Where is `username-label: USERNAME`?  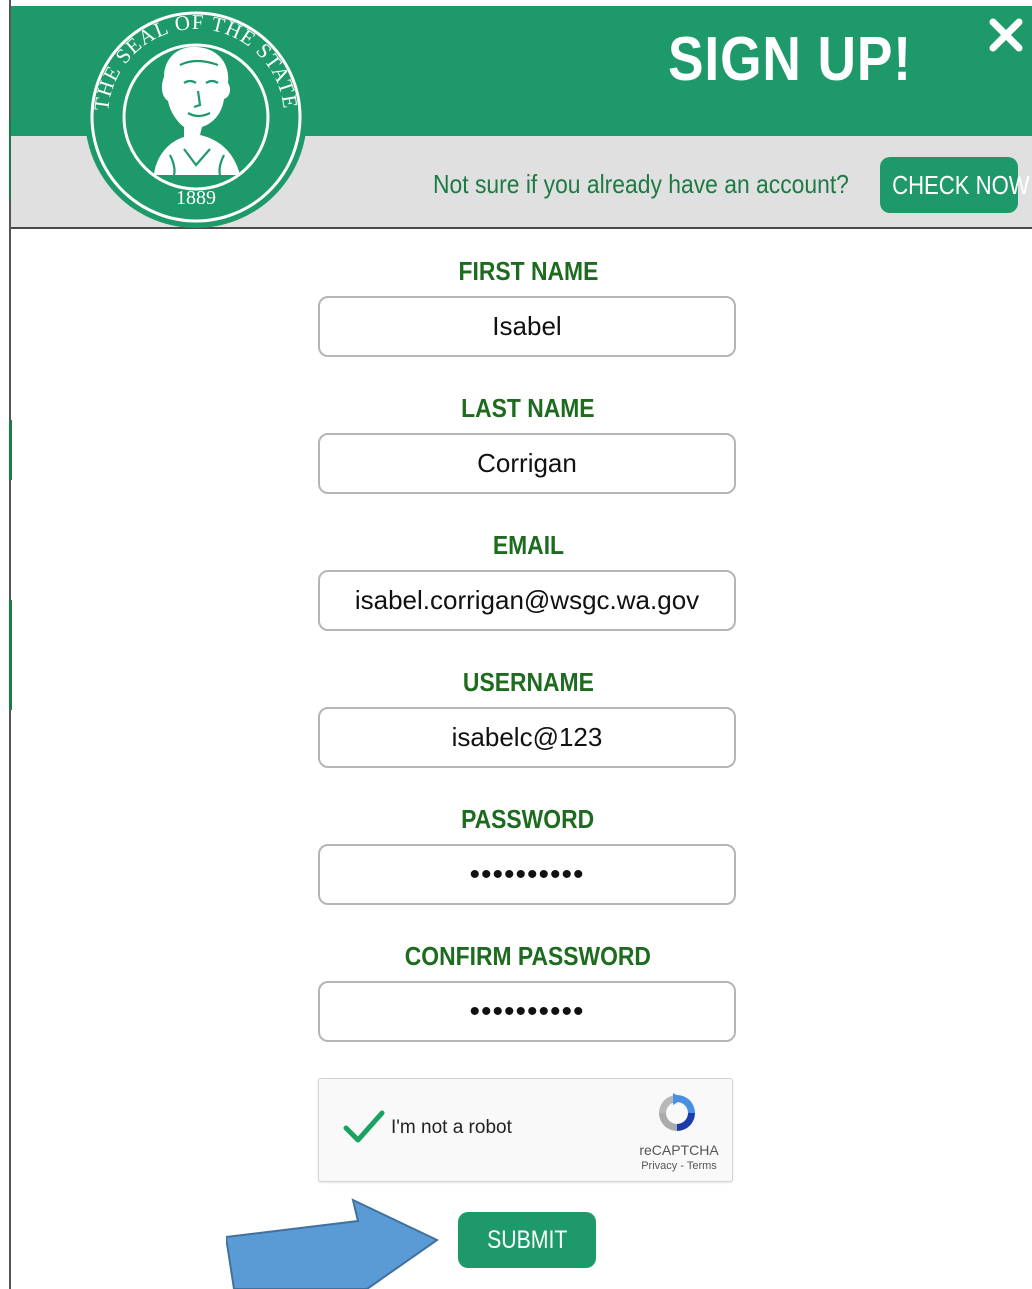
username-label: USERNAME is located at coordinates (528, 682).